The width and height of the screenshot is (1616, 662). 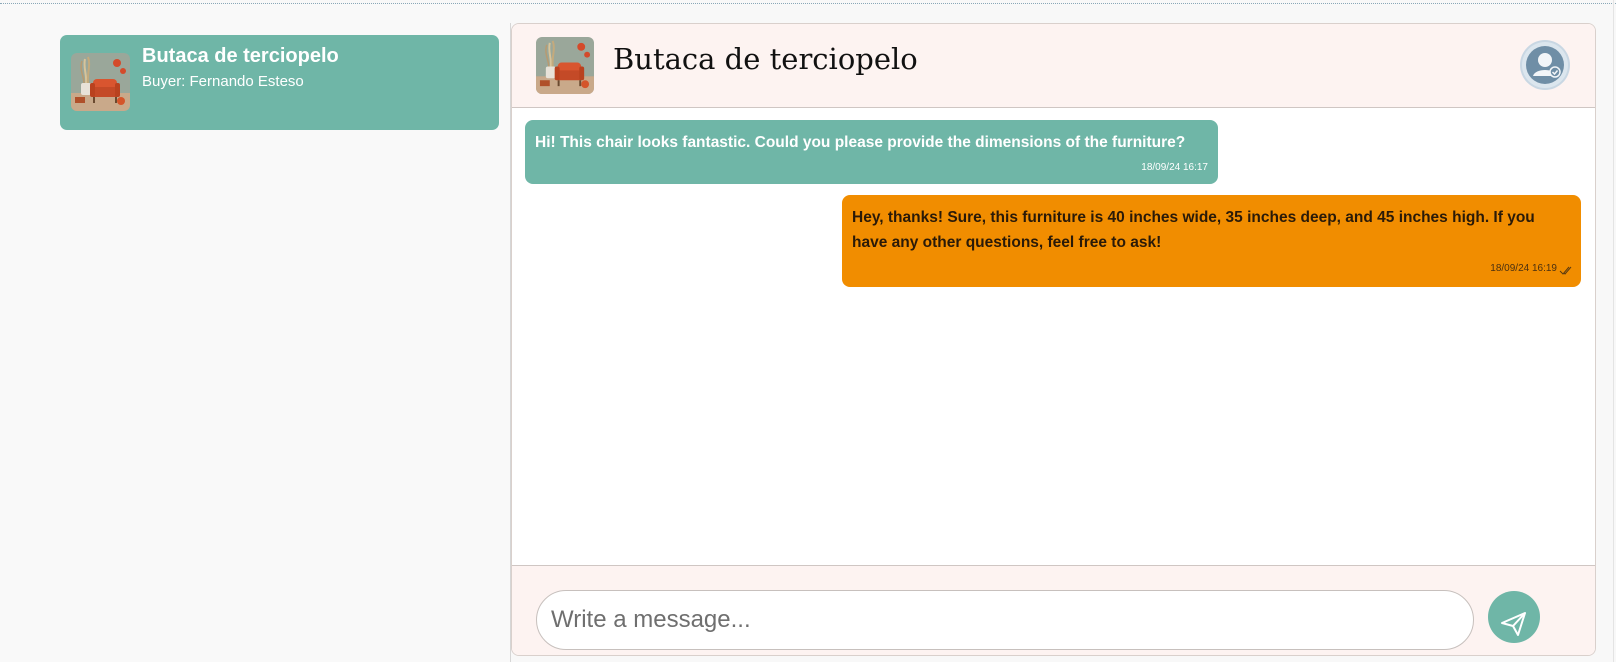 I want to click on message-composer, so click(x=1053, y=610).